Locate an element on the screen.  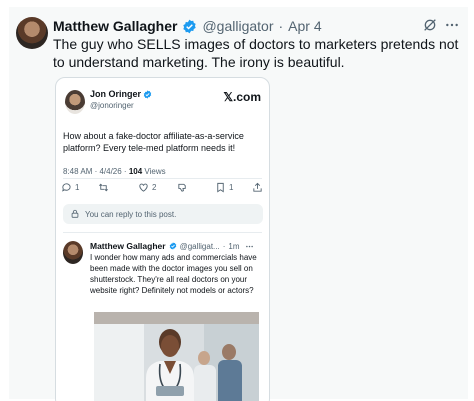
bookmark-button: 1 is located at coordinates (224, 187).